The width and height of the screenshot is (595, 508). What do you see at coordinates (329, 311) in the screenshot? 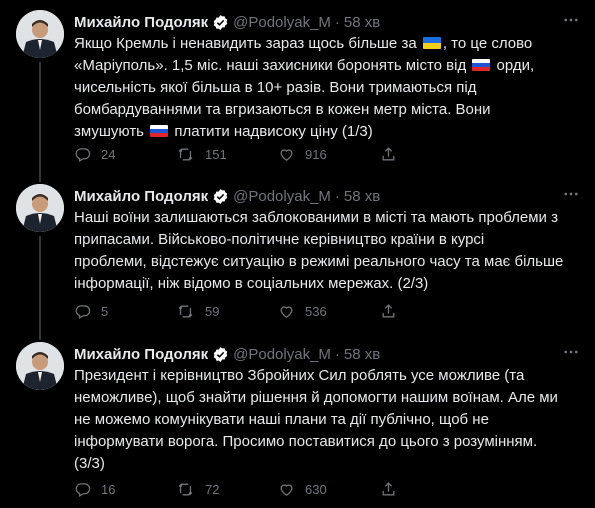
I see `like-button: 536` at bounding box center [329, 311].